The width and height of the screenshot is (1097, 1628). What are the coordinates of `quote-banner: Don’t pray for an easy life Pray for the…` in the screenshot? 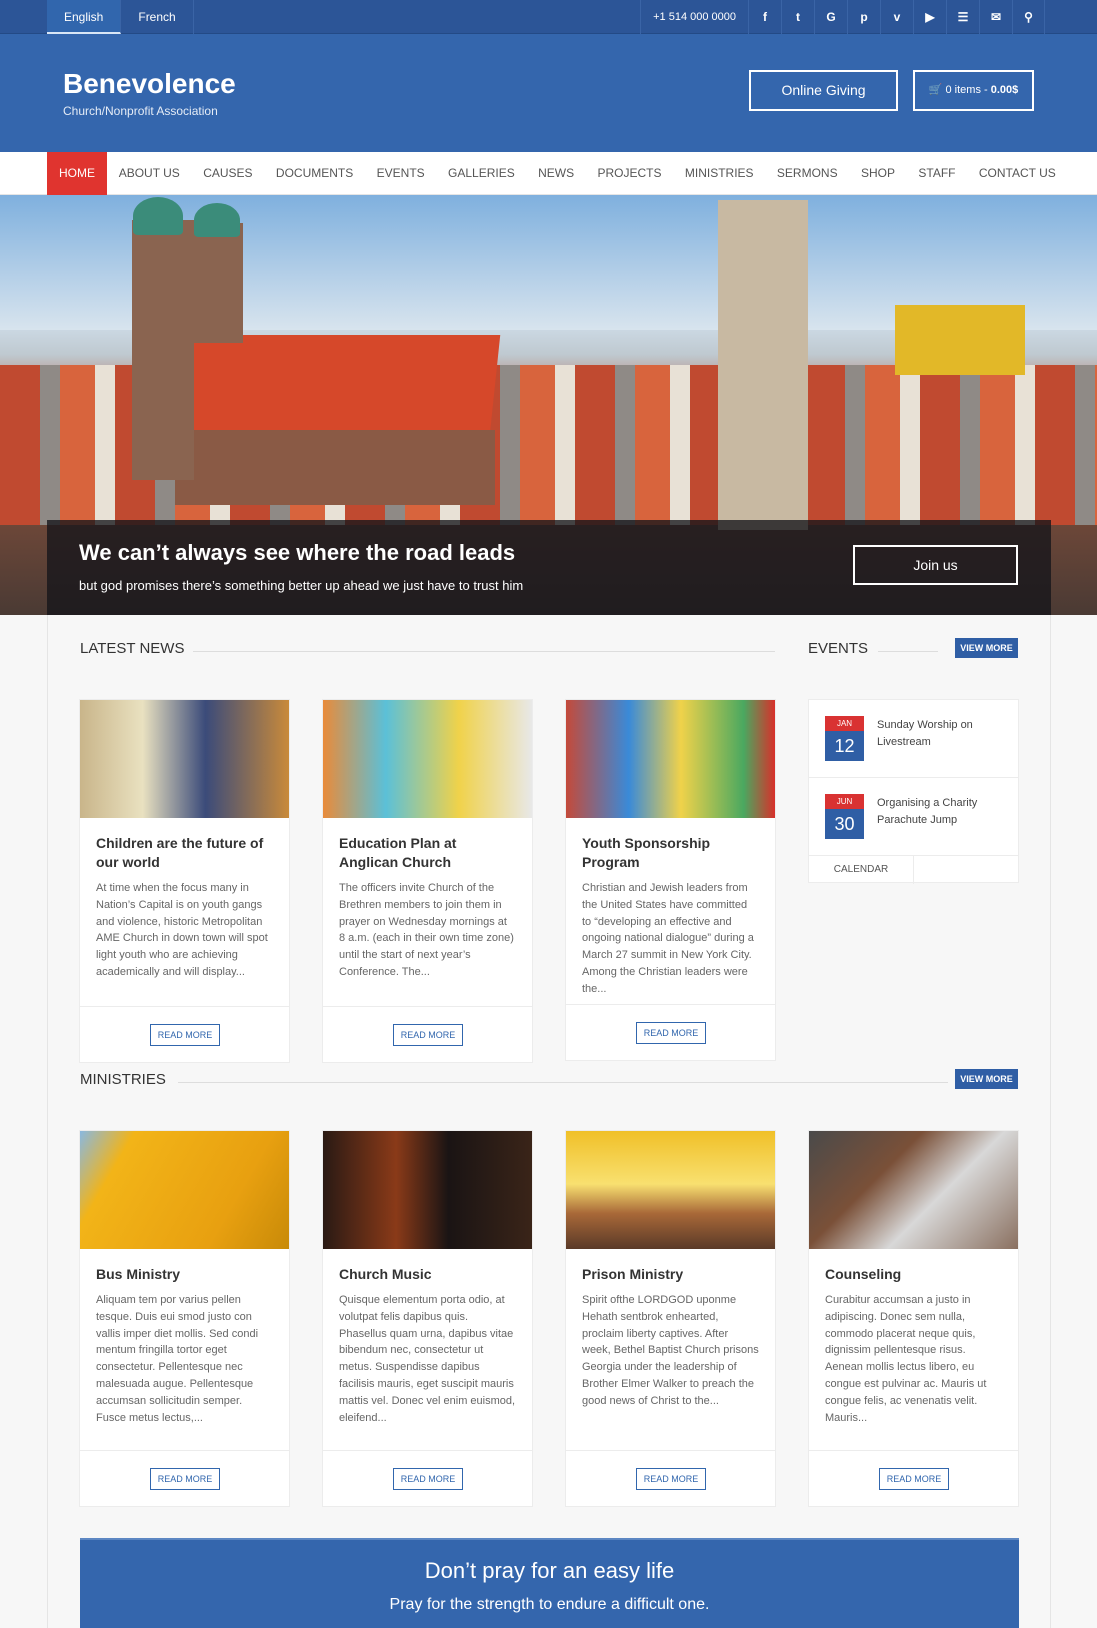 It's located at (549, 1583).